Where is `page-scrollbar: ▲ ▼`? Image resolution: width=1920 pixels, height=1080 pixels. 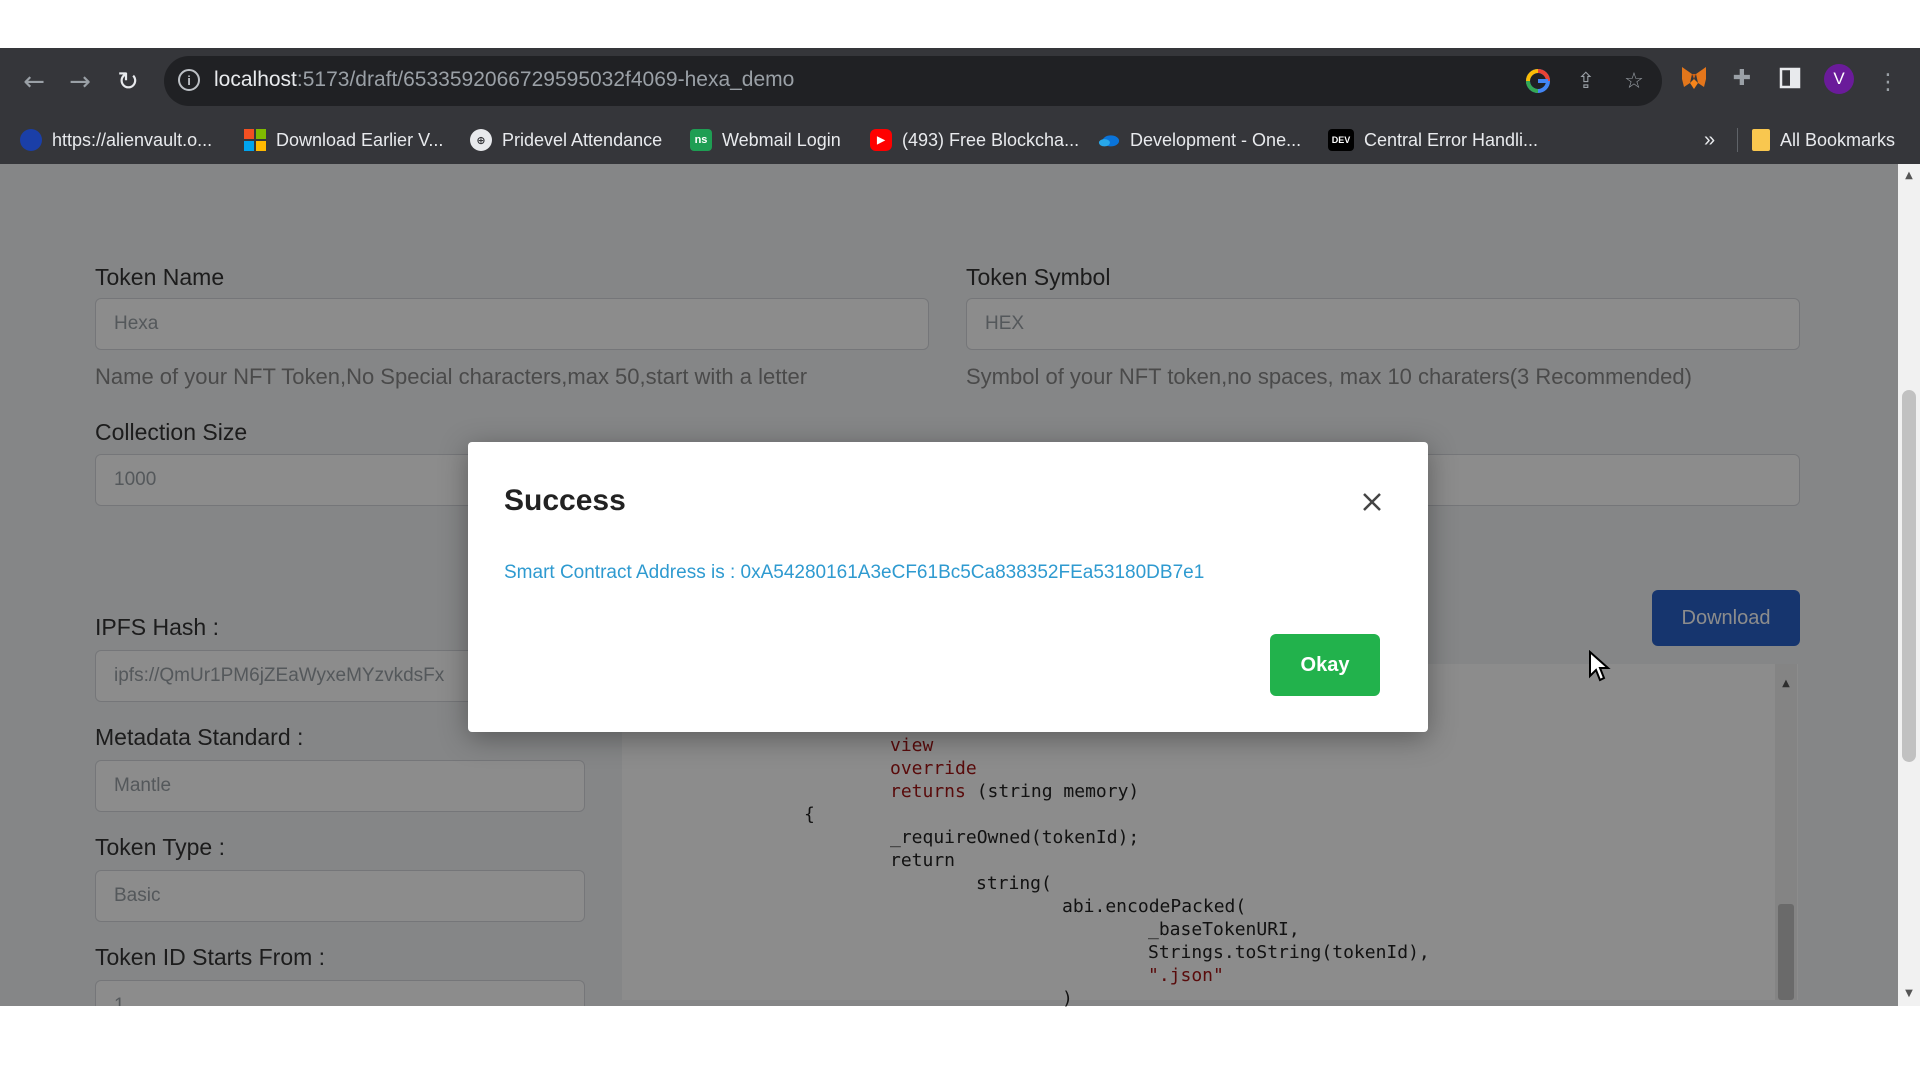 page-scrollbar: ▲ ▼ is located at coordinates (1909, 585).